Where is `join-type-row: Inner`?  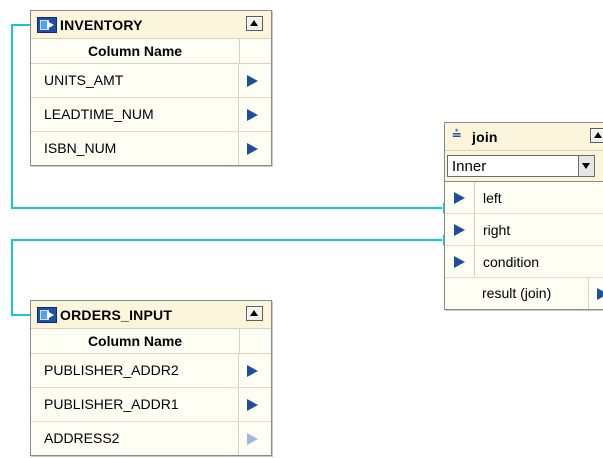
join-type-row: Inner is located at coordinates (524, 166).